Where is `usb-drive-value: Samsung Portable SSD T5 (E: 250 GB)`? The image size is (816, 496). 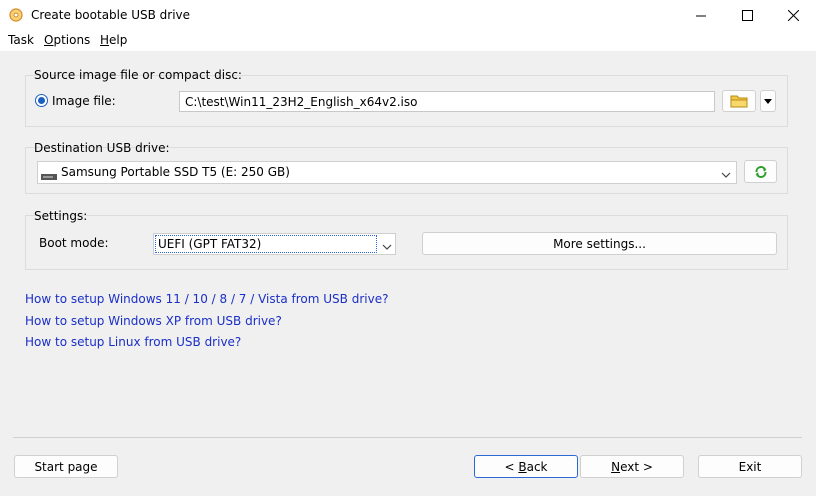
usb-drive-value: Samsung Portable SSD T5 (E: 250 GB) is located at coordinates (175, 172).